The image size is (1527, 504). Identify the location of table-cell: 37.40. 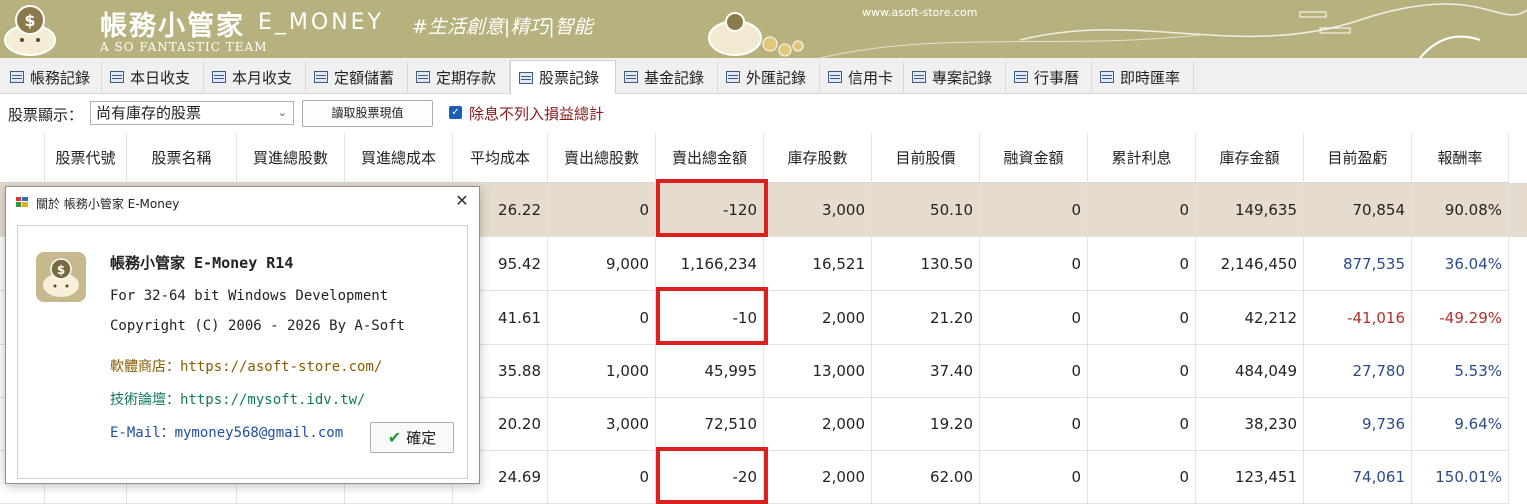
(926, 371).